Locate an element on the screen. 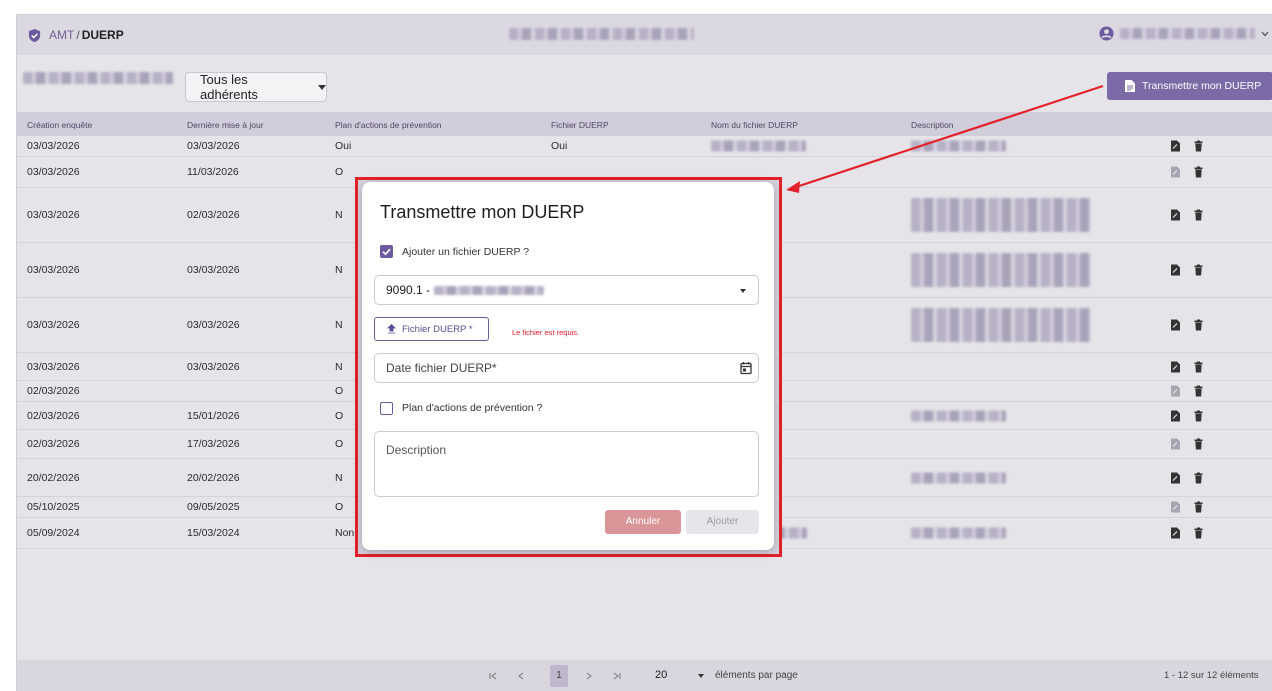 The image size is (1272, 691). calendar-icon is located at coordinates (746, 368).